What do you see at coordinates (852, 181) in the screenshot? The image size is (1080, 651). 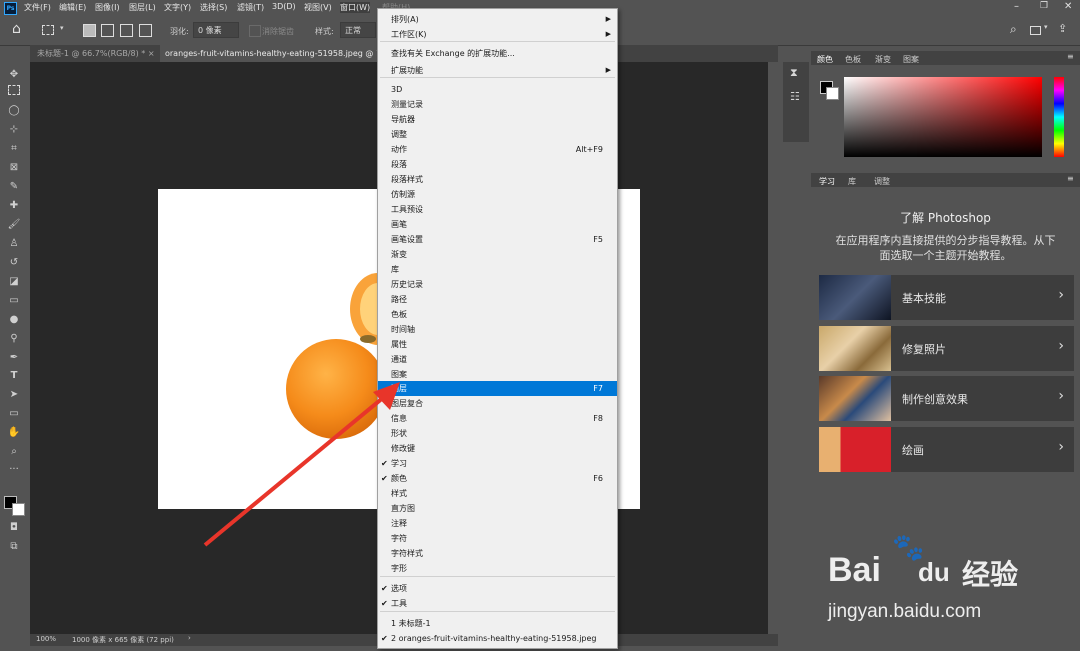 I see `tab-libraries: 库` at bounding box center [852, 181].